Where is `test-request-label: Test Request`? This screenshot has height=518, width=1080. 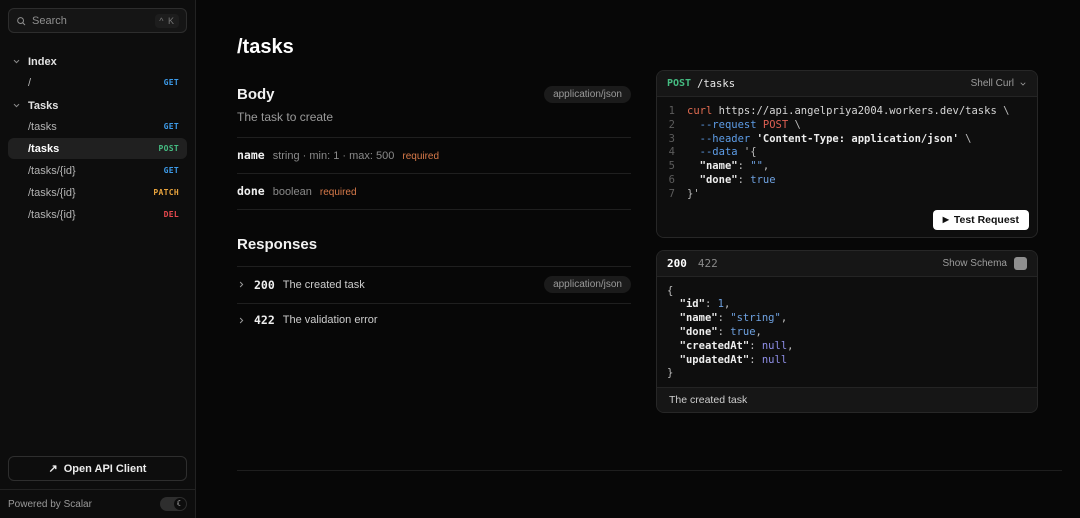
test-request-label: Test Request is located at coordinates (986, 219).